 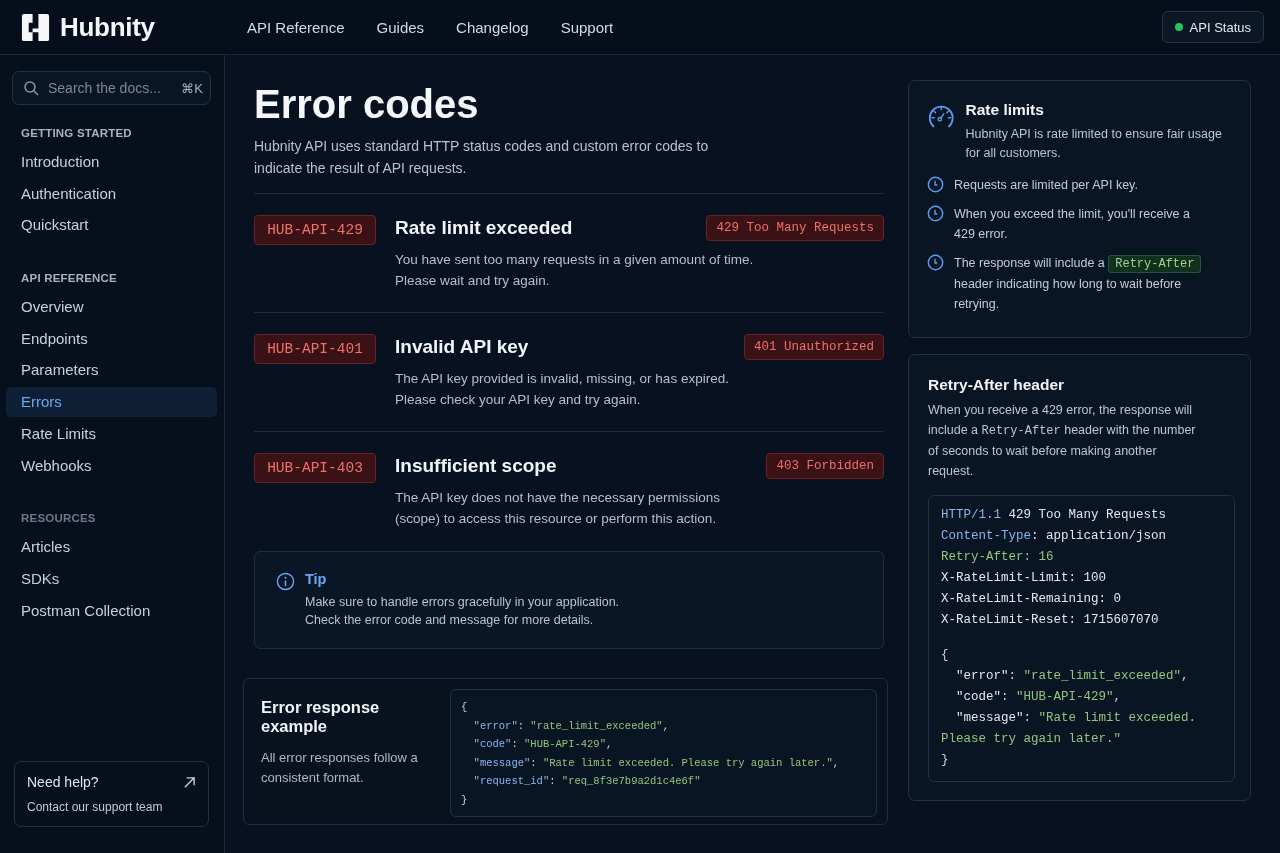 What do you see at coordinates (107, 27) in the screenshot?
I see `brand-name: Hubnity` at bounding box center [107, 27].